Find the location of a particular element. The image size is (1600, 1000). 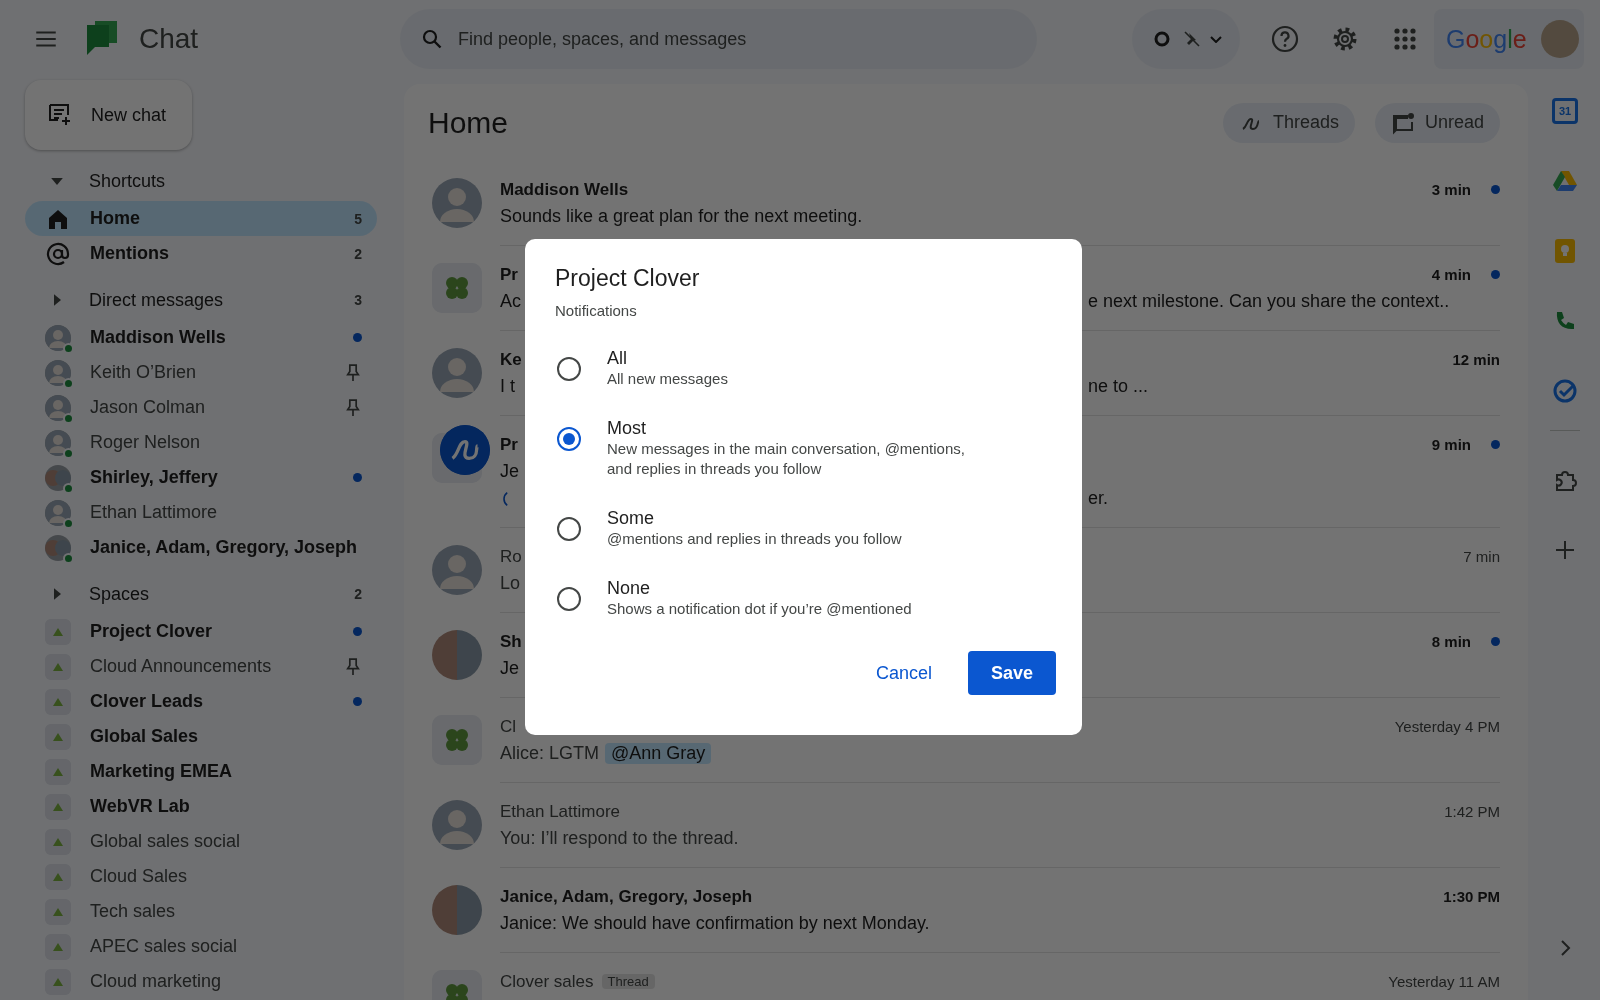

search-field: Find people, spaces, and messages is located at coordinates (718, 39).